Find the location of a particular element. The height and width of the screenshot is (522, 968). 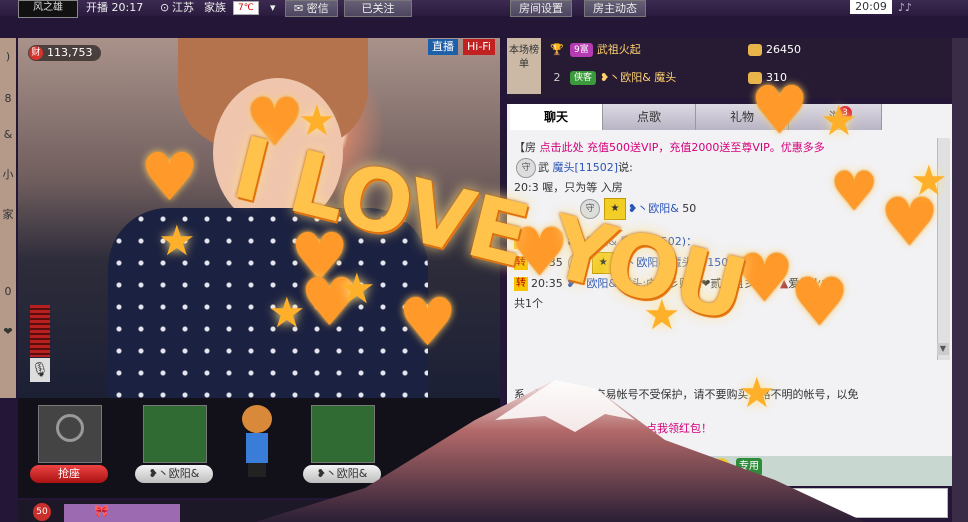

leaderboard-name: 武祖火起 is located at coordinates (618, 49).